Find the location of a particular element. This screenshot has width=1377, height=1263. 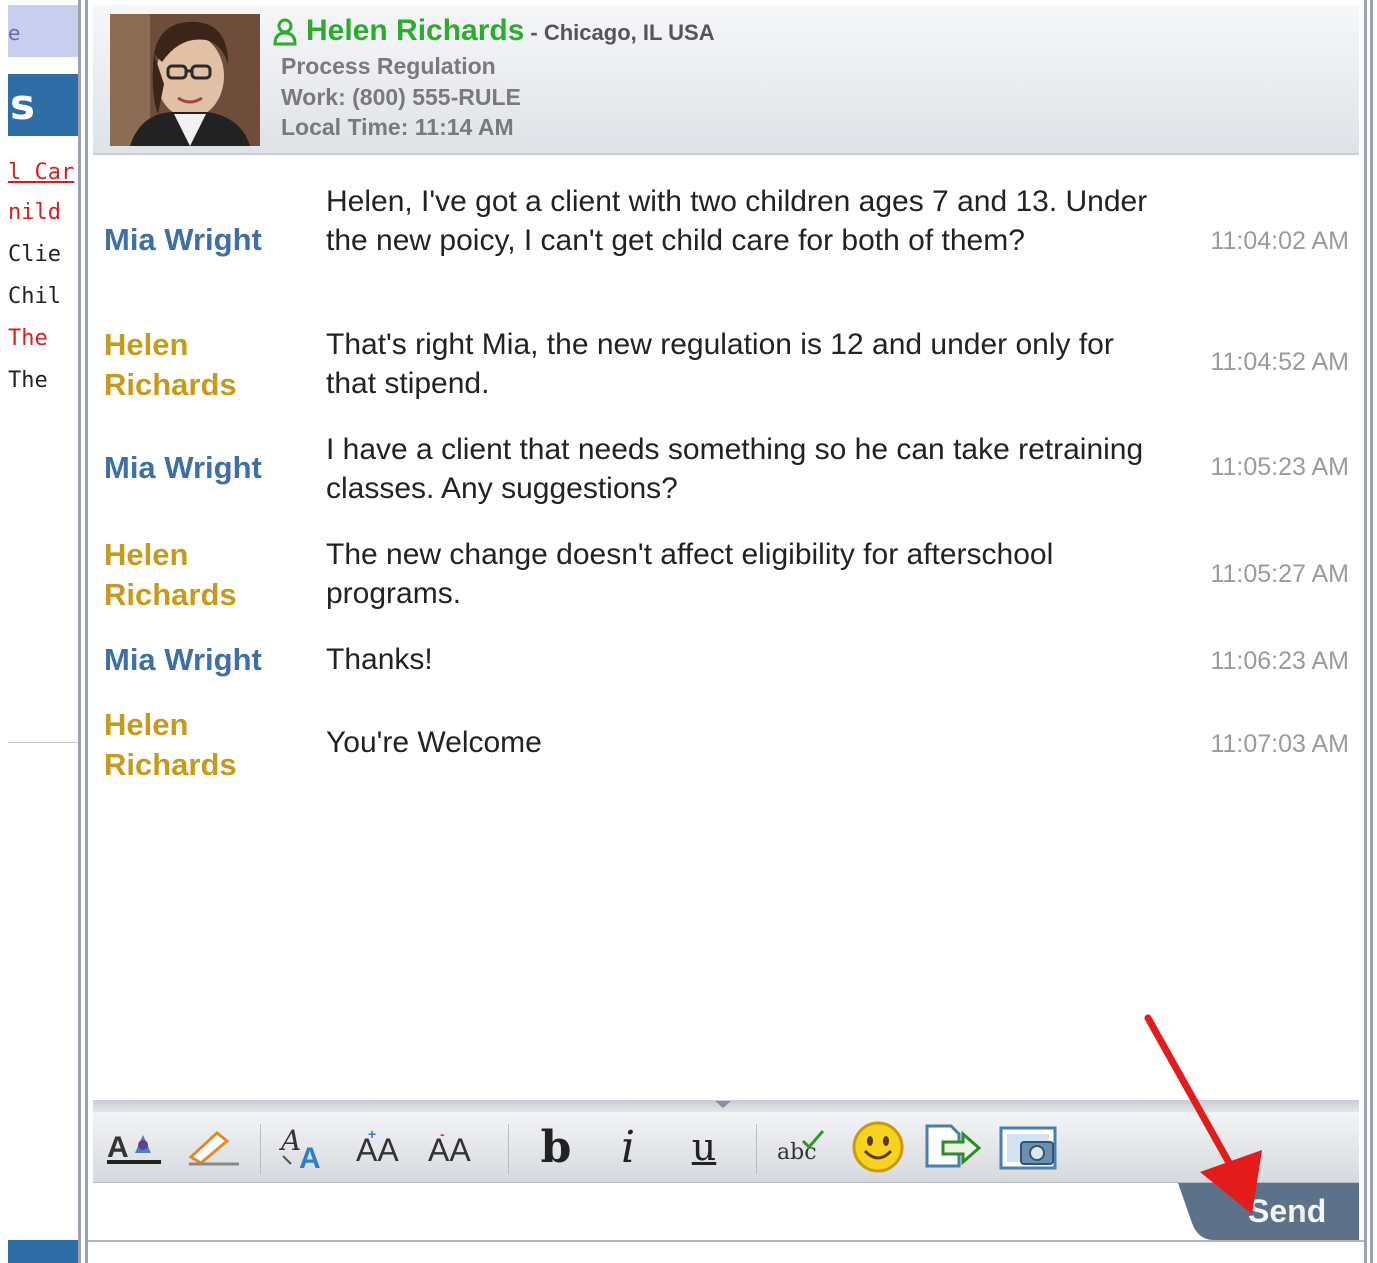

spellcheck-button: abc is located at coordinates (804, 1147).